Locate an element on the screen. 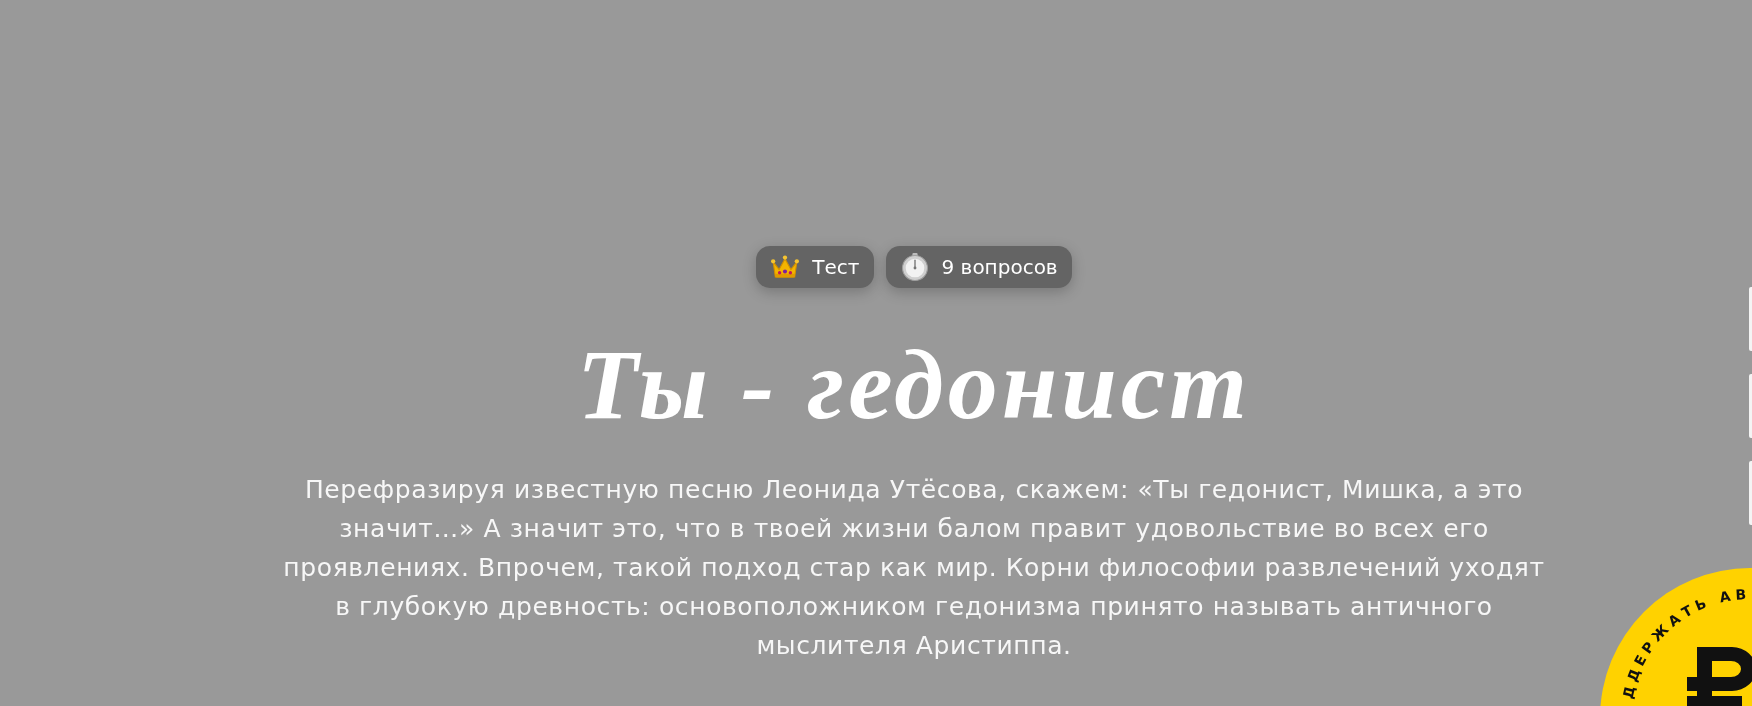 The width and height of the screenshot is (1752, 706). result-title: Ты - гедонист is located at coordinates (914, 385).